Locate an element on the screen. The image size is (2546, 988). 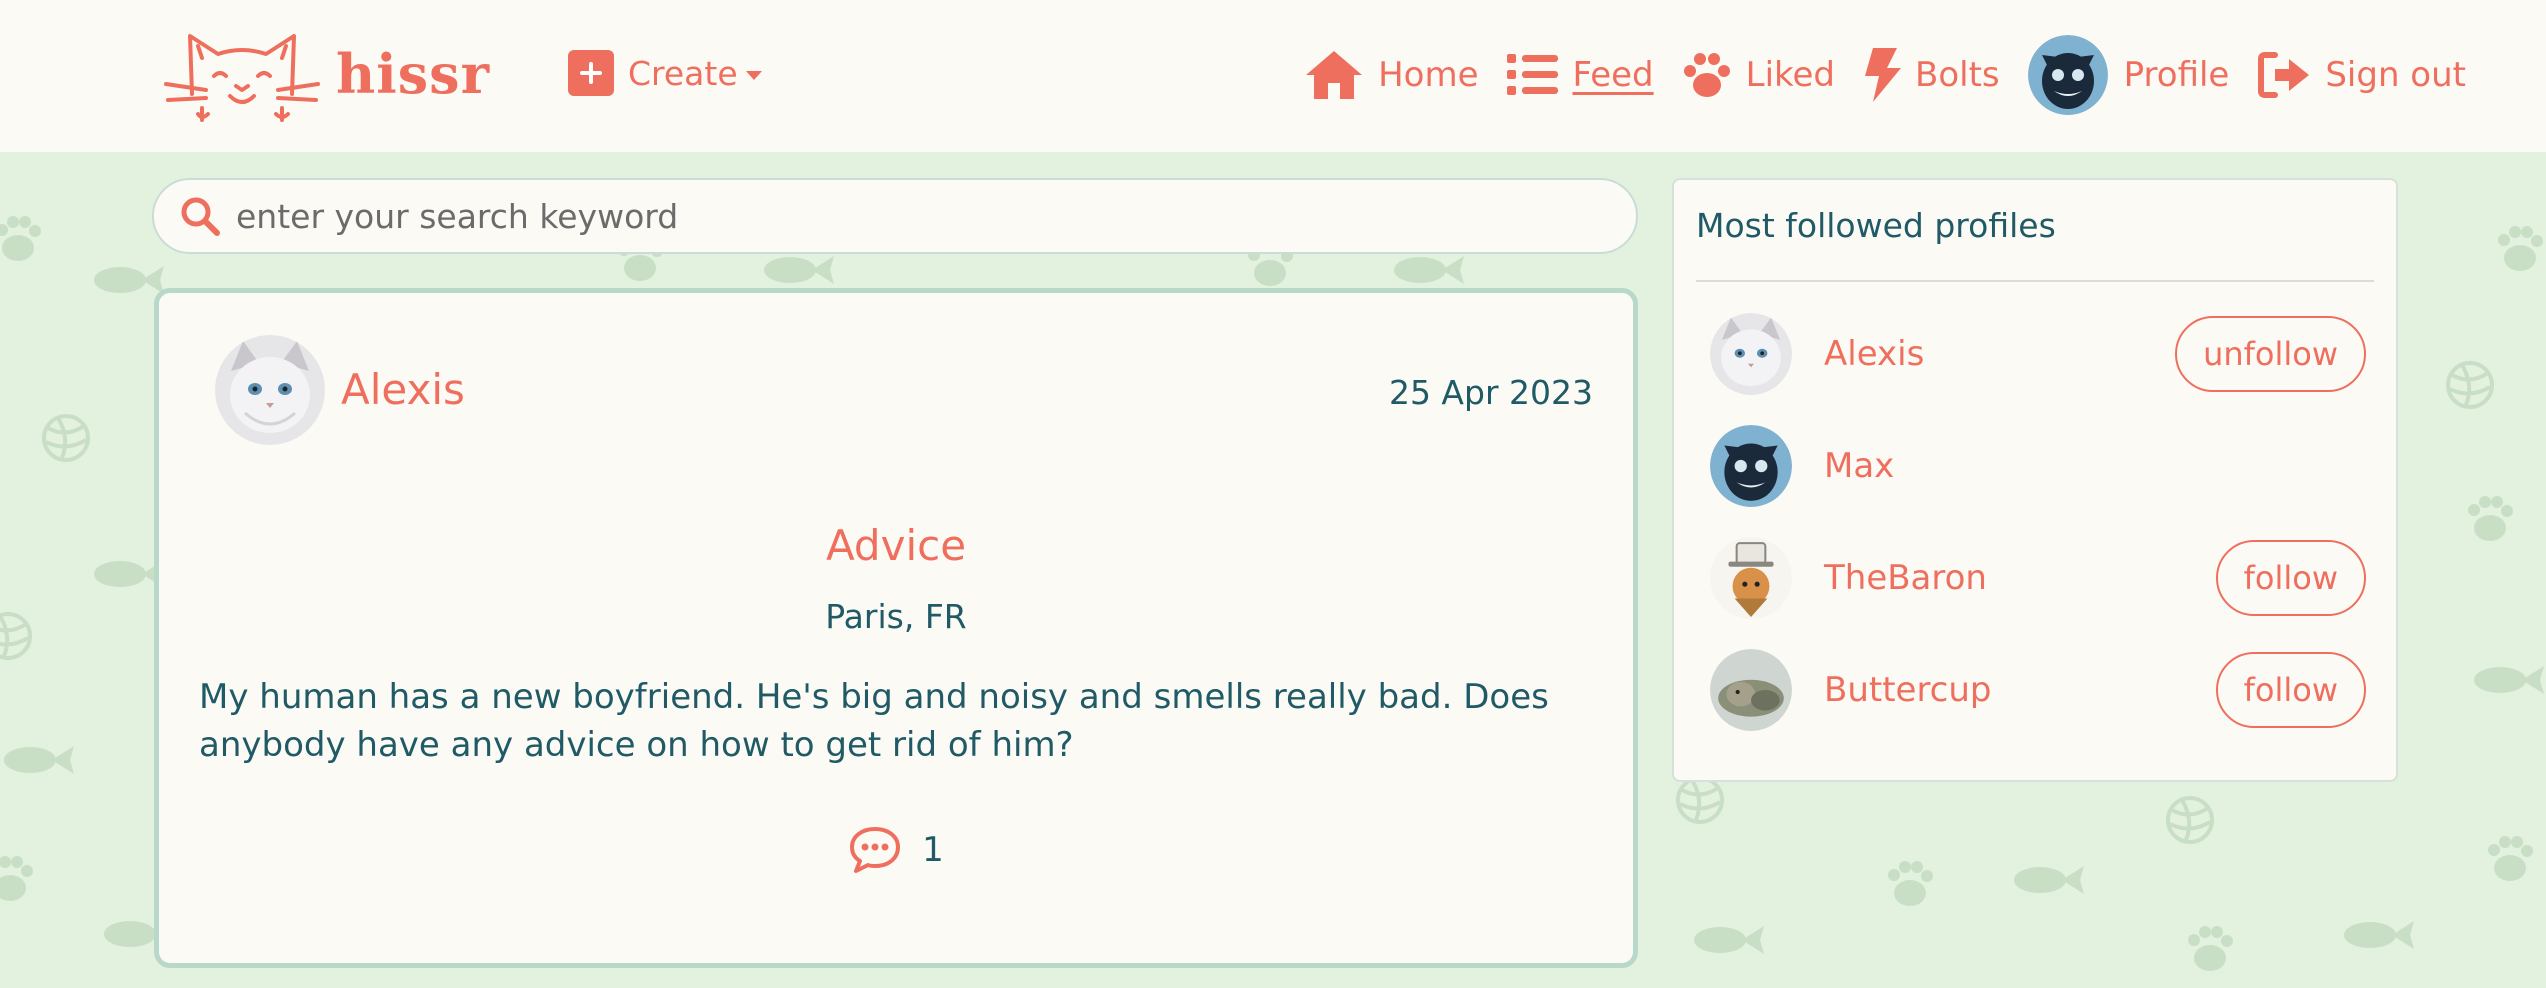
create-label: Create is located at coordinates (683, 73).